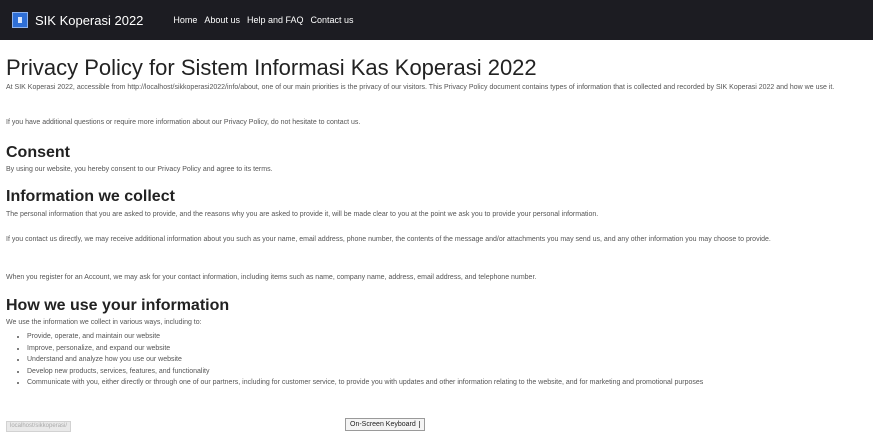  I want to click on osk-label: On-Screen Keyboard, so click(383, 424).